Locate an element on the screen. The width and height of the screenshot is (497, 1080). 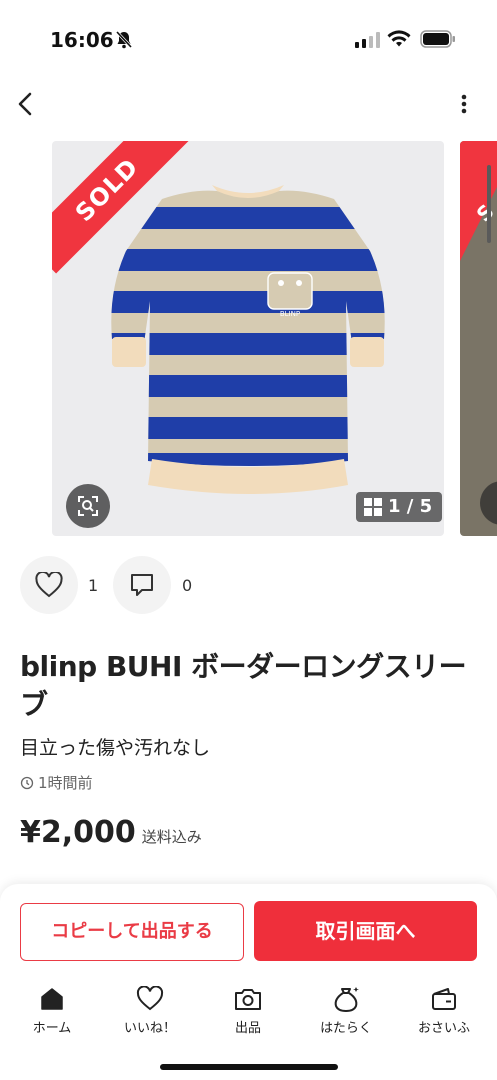
home-indicator is located at coordinates (249, 1067).